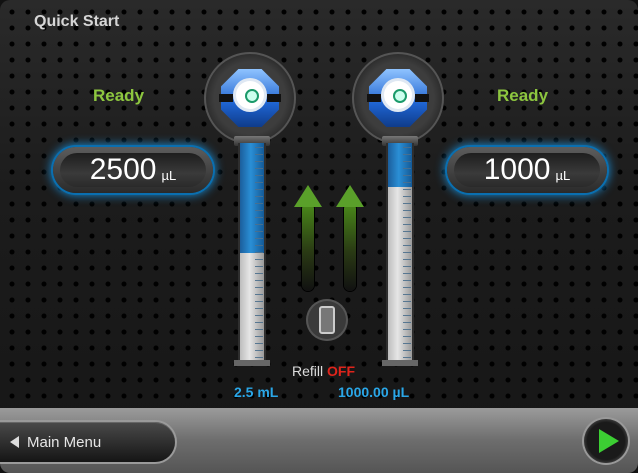 This screenshot has width=638, height=473. What do you see at coordinates (319, 440) in the screenshot?
I see `footer-bar: Main Menu` at bounding box center [319, 440].